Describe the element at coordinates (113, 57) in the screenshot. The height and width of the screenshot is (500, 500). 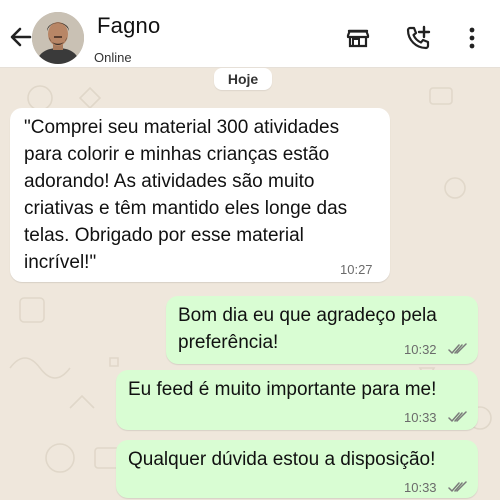
I see `contact-status: Online` at that location.